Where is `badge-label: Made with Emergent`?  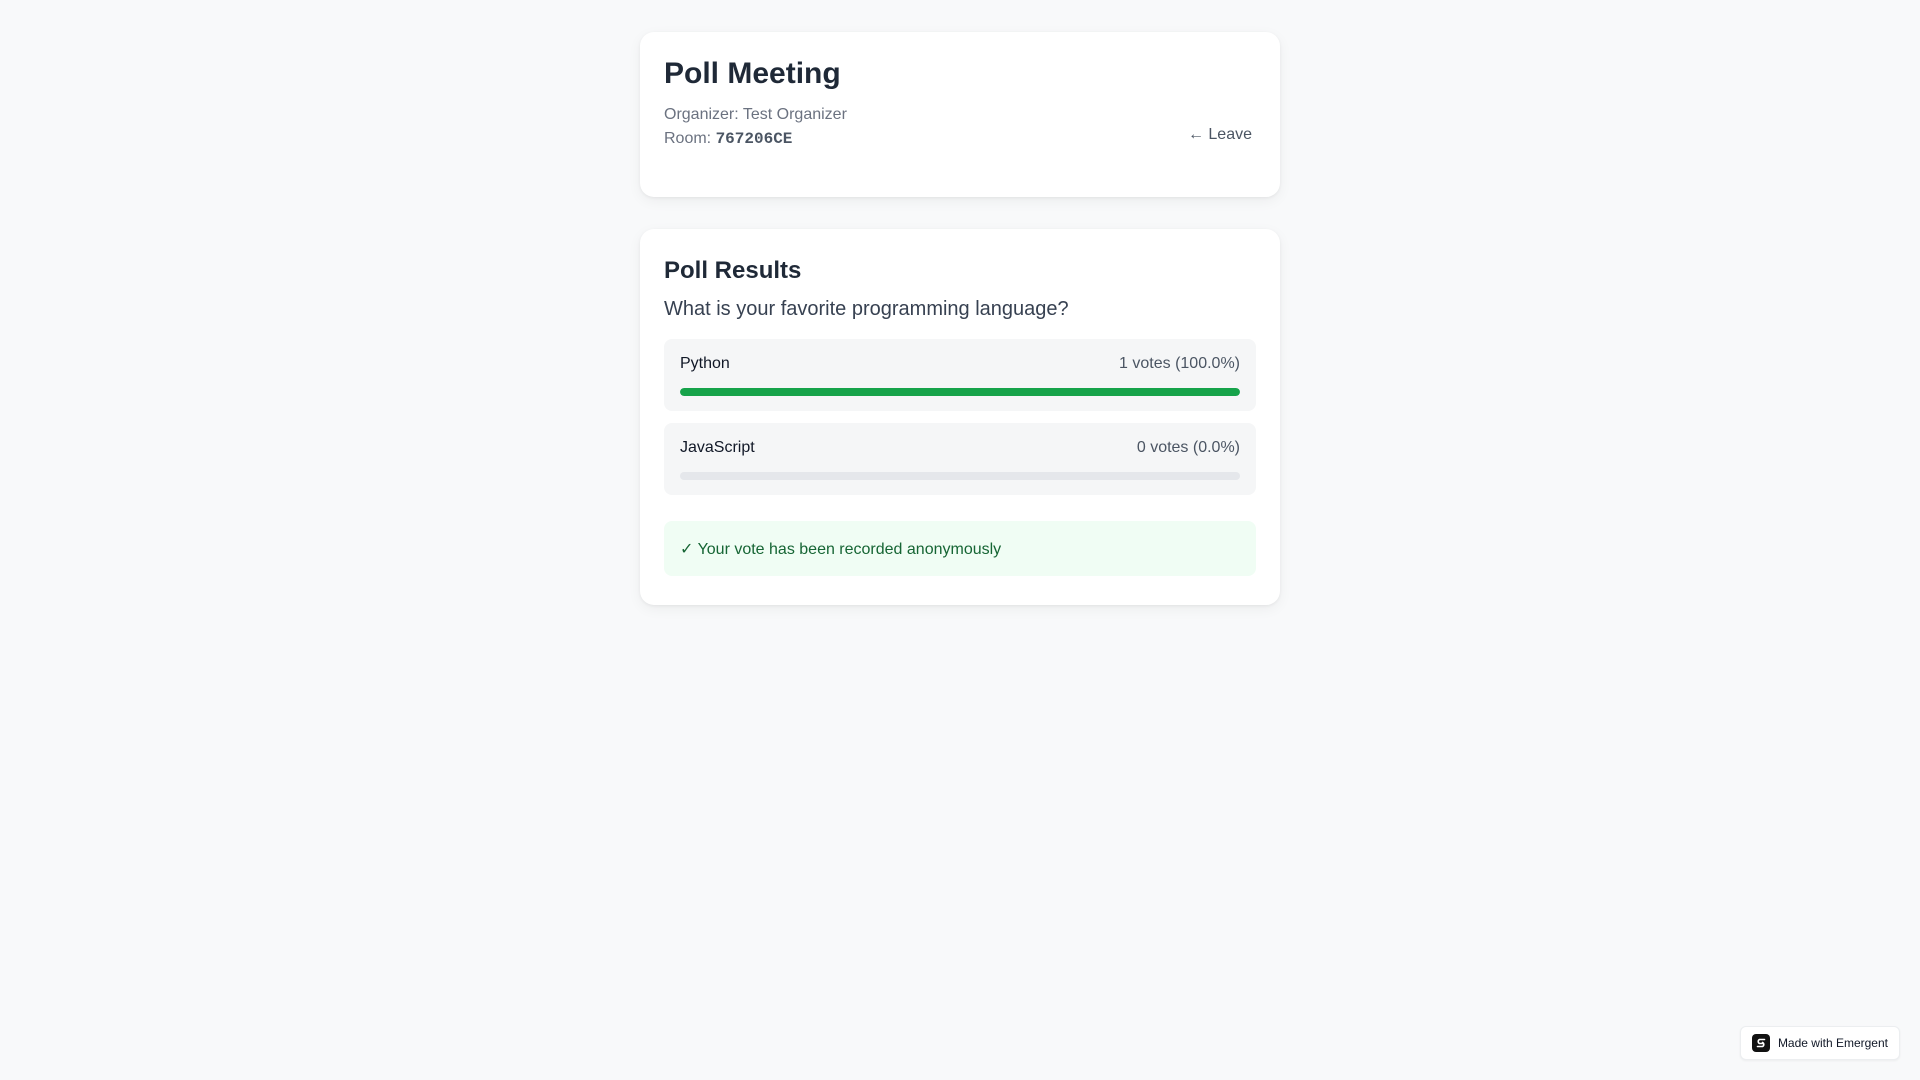
badge-label: Made with Emergent is located at coordinates (1832, 1043).